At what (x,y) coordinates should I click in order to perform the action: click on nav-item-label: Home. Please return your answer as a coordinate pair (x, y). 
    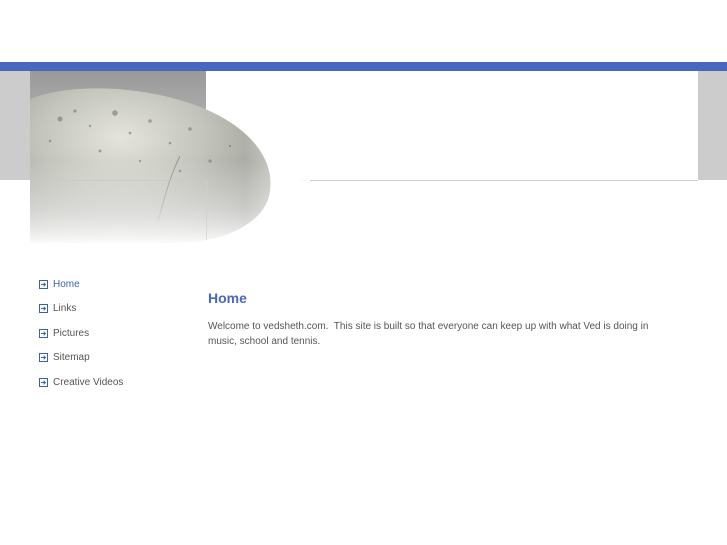
    Looking at the image, I should click on (66, 284).